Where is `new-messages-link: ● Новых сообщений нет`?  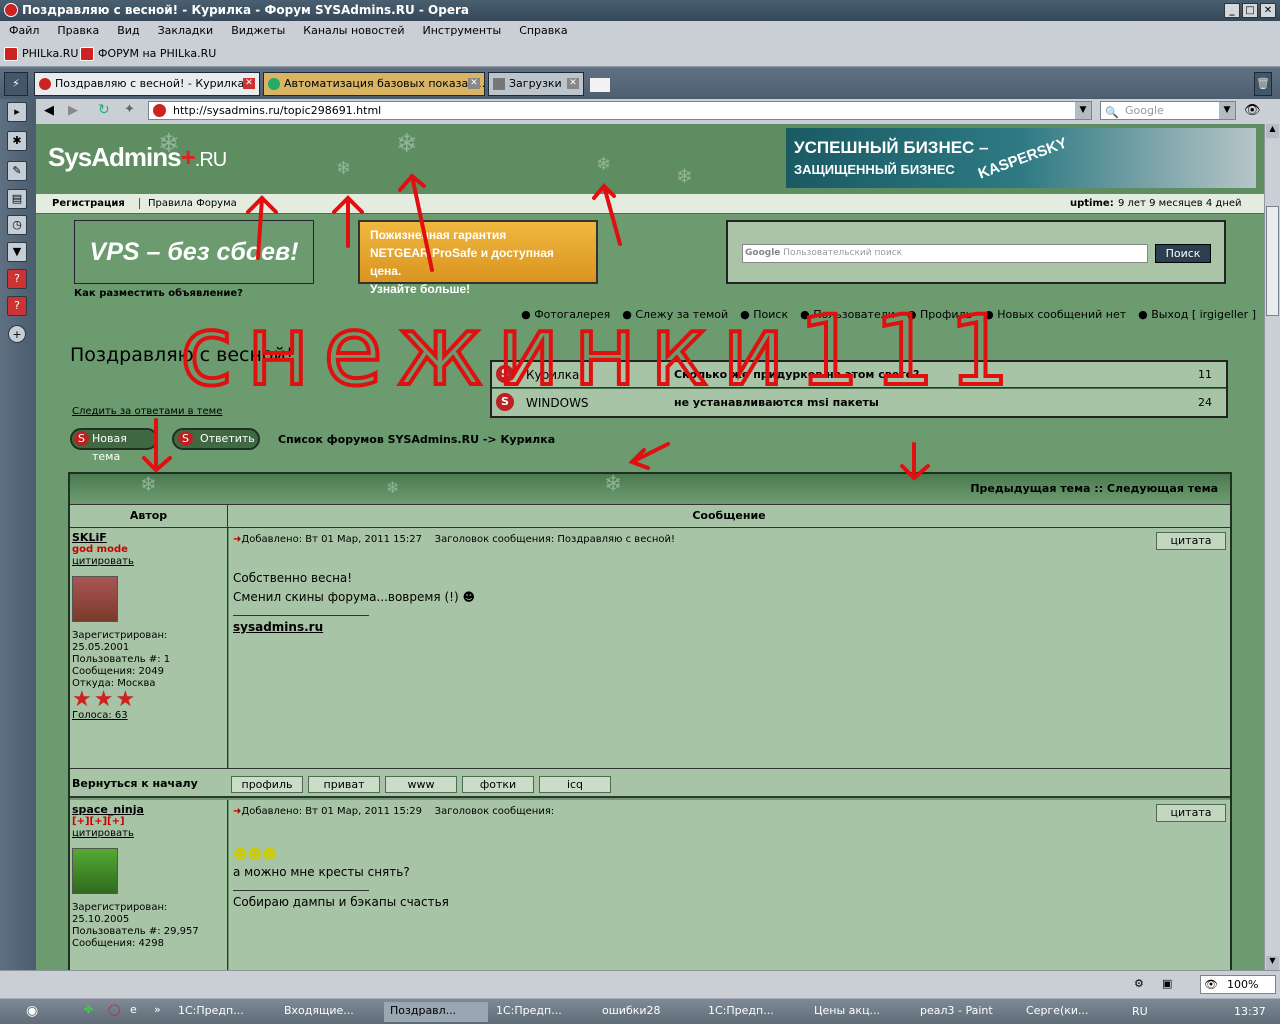
new-messages-link: ● Новых сообщений нет is located at coordinates (1055, 314).